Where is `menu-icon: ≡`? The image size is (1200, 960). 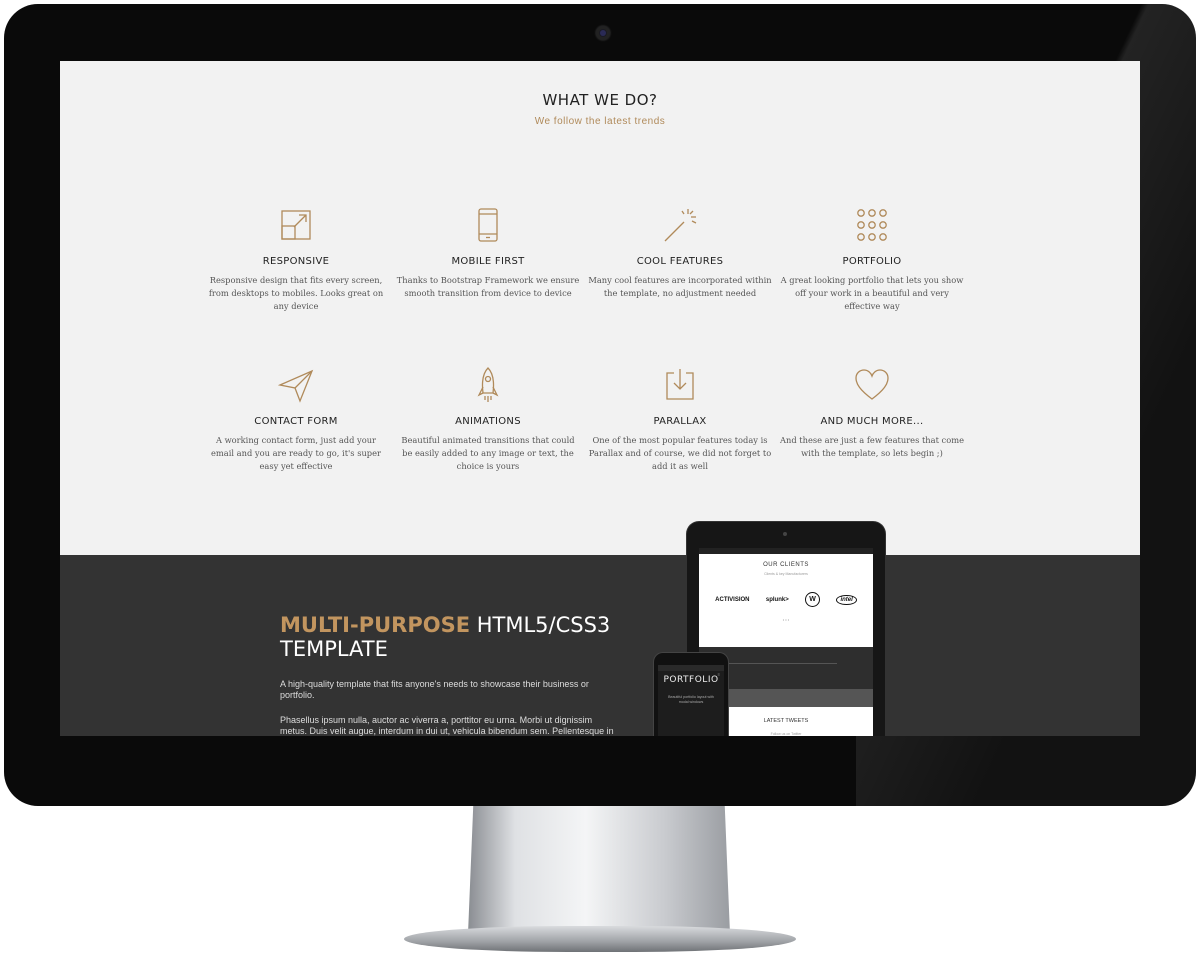 menu-icon: ≡ is located at coordinates (718, 674).